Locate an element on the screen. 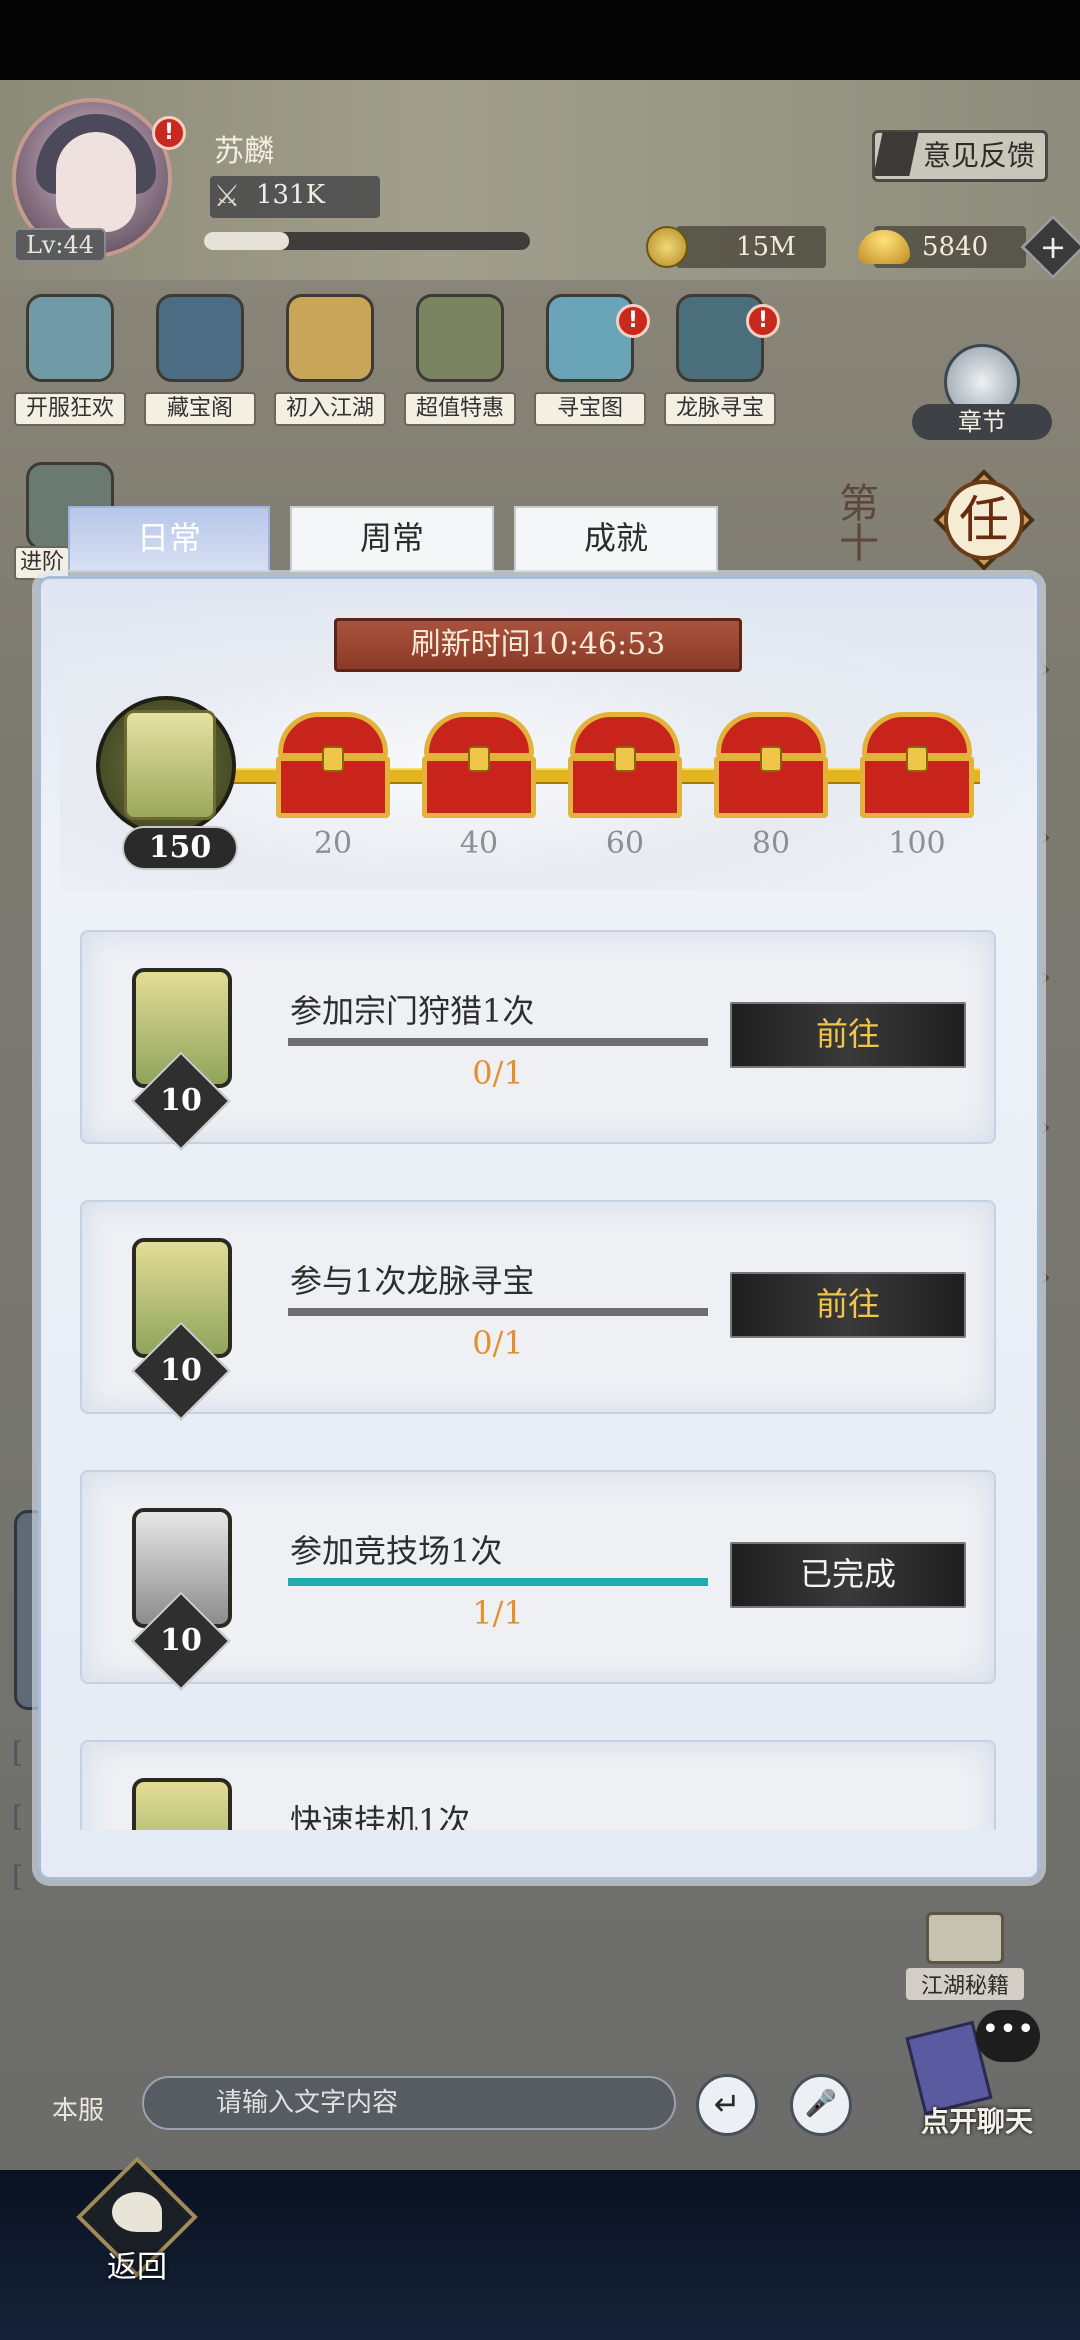 Image resolution: width=1080 pixels, height=2340 pixels. completed-button: 已完成 is located at coordinates (848, 1575).